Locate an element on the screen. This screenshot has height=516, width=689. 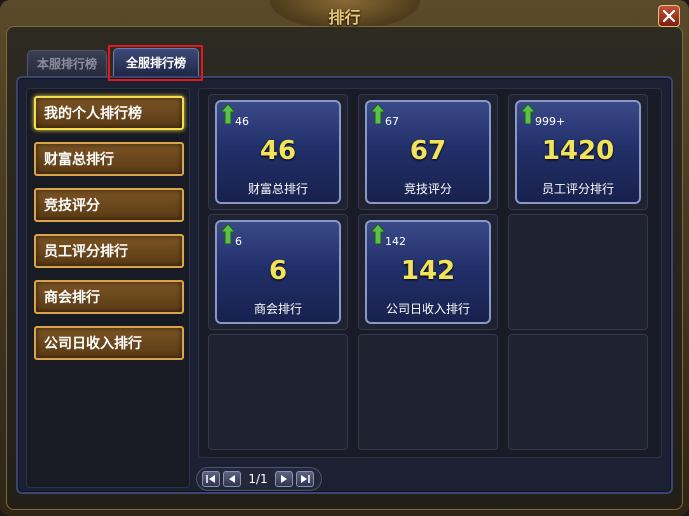
pagination: 1/1 is located at coordinates (259, 479).